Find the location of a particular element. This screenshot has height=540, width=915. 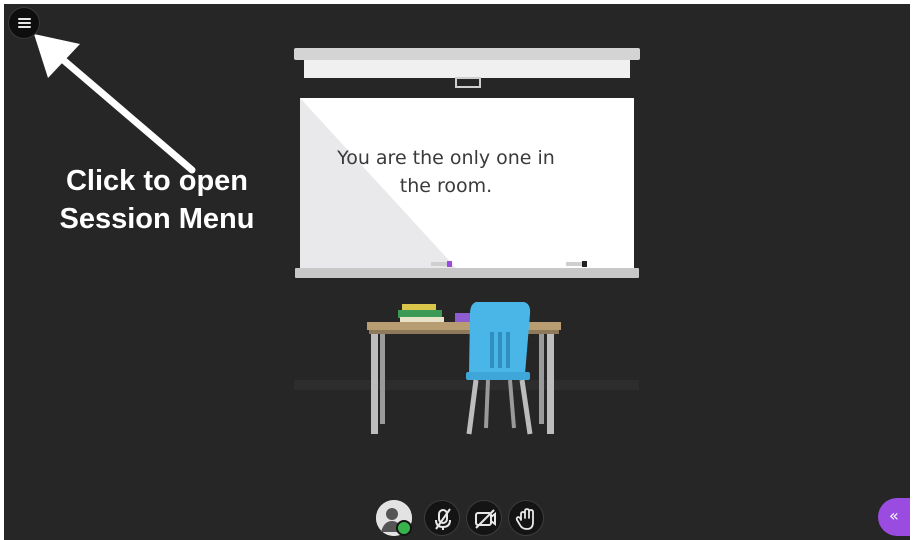

empty-room-message: You are the only one in the room. is located at coordinates (446, 172).